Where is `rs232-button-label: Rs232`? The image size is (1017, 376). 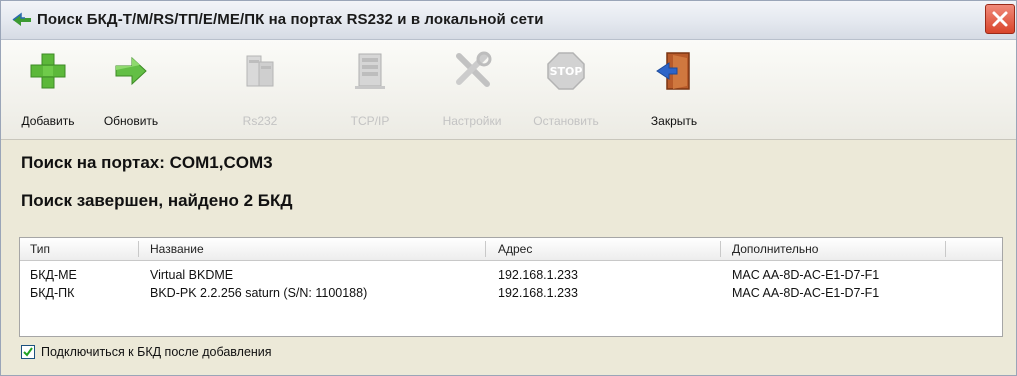 rs232-button-label: Rs232 is located at coordinates (260, 121).